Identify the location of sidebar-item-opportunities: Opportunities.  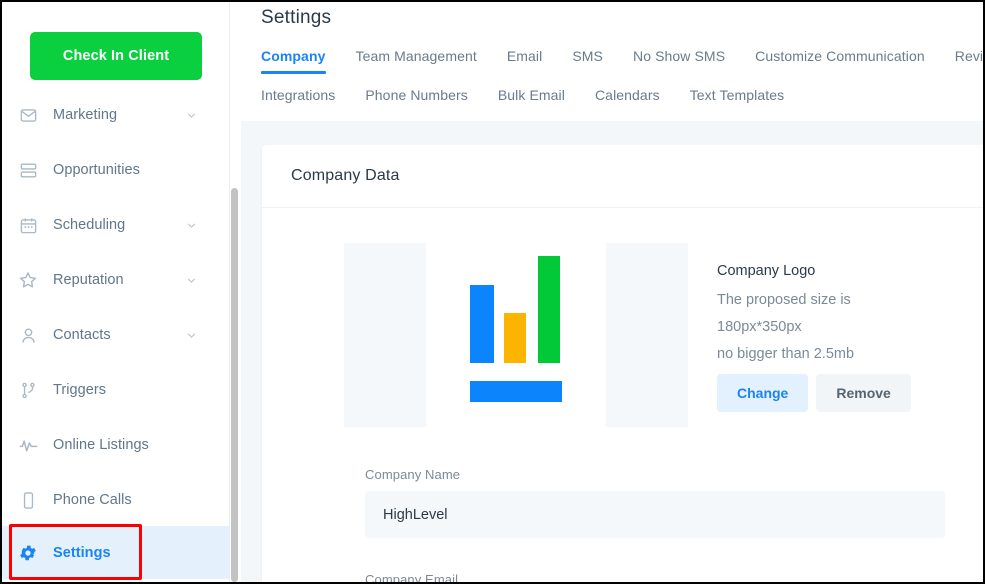
(115, 170).